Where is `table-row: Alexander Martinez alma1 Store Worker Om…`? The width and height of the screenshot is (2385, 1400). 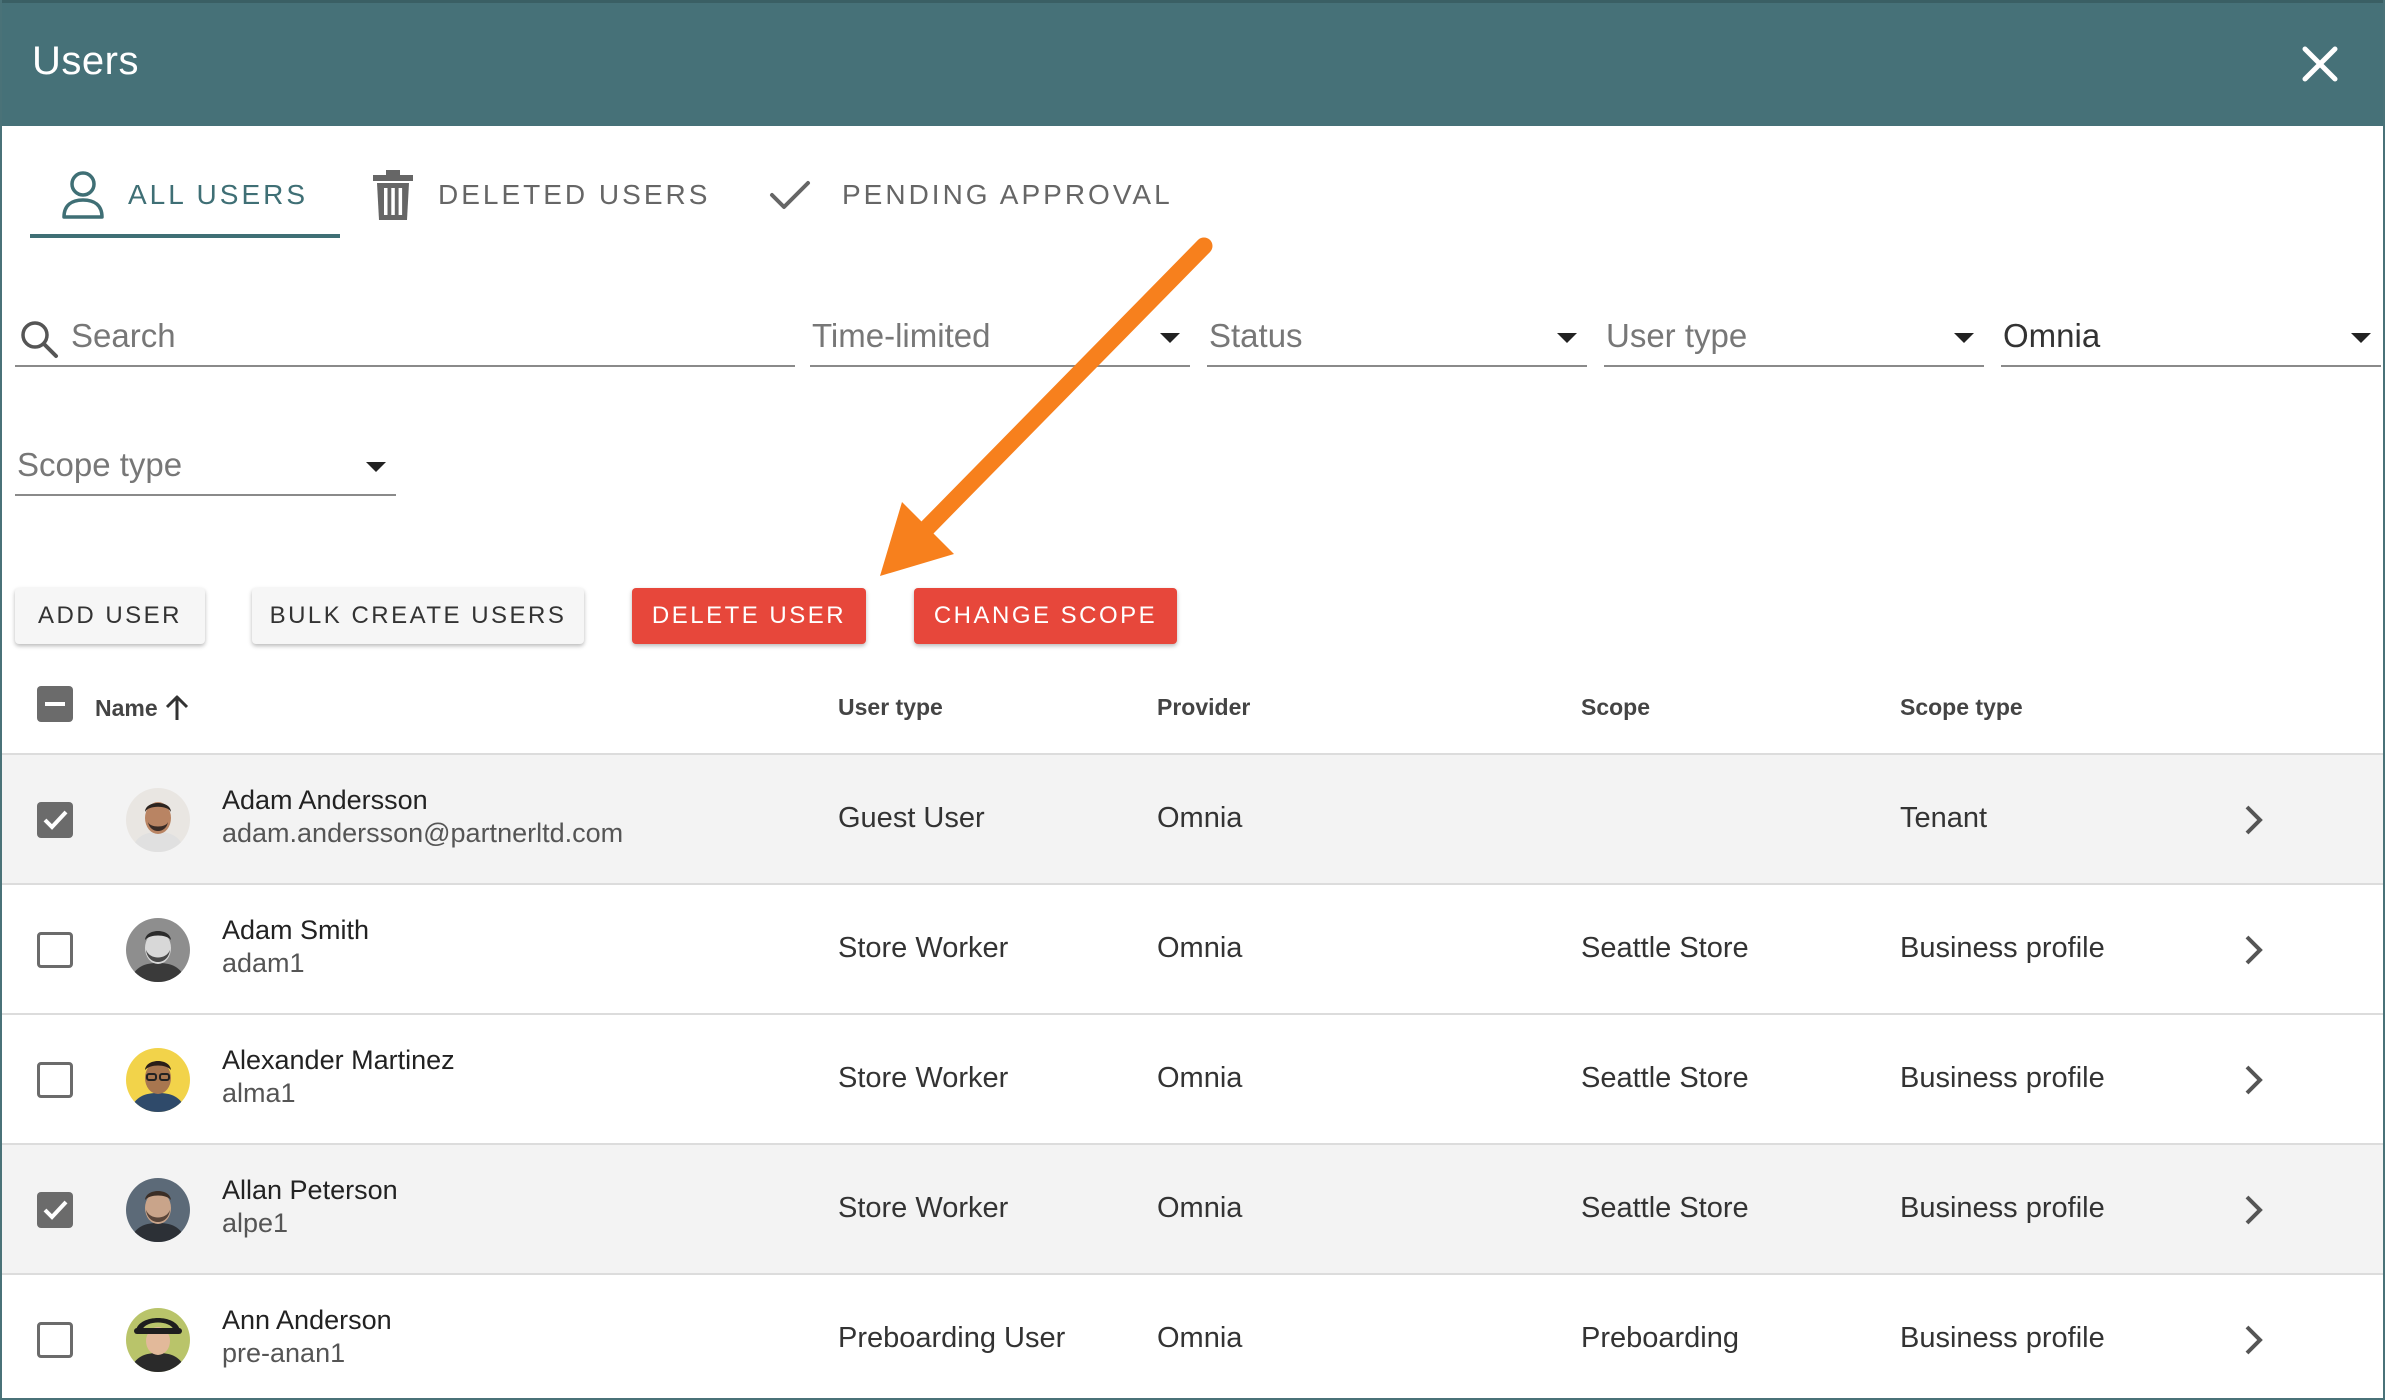 table-row: Alexander Martinez alma1 Store Worker Om… is located at coordinates (1192, 1080).